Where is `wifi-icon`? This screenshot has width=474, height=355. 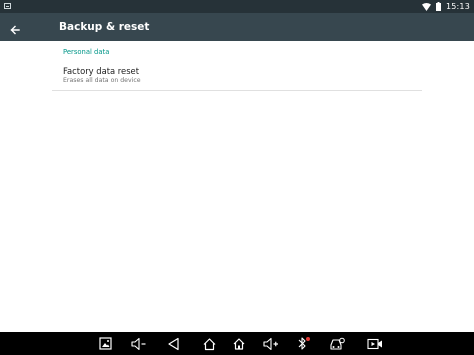
wifi-icon is located at coordinates (426, 6).